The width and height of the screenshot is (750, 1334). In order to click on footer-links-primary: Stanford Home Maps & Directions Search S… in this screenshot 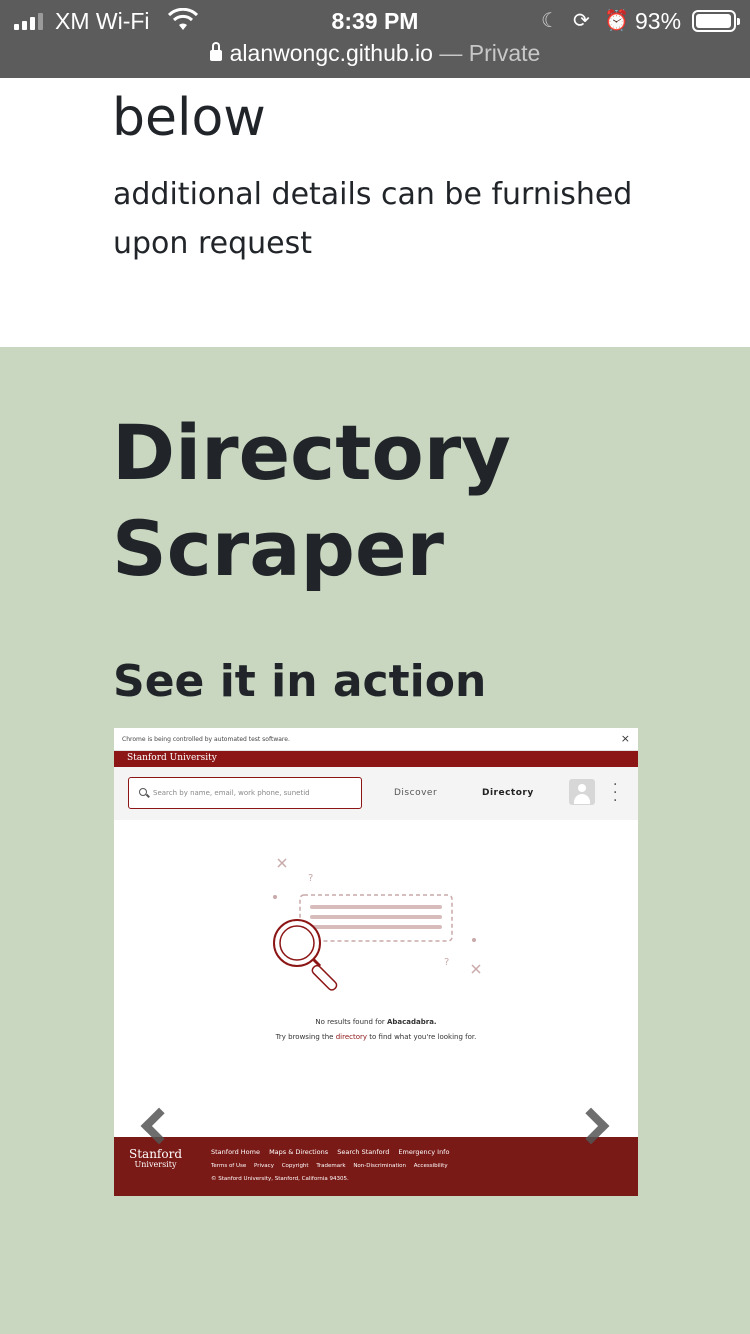, I will do `click(333, 1152)`.